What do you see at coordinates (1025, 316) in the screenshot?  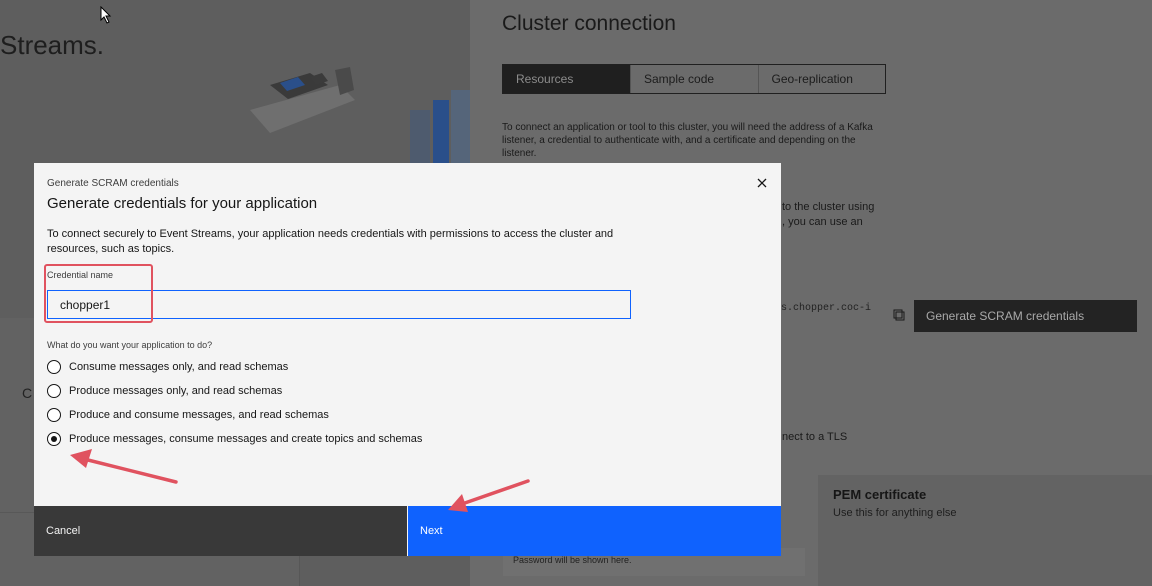 I see `generate-scram-button: Generate SCRAM credentials` at bounding box center [1025, 316].